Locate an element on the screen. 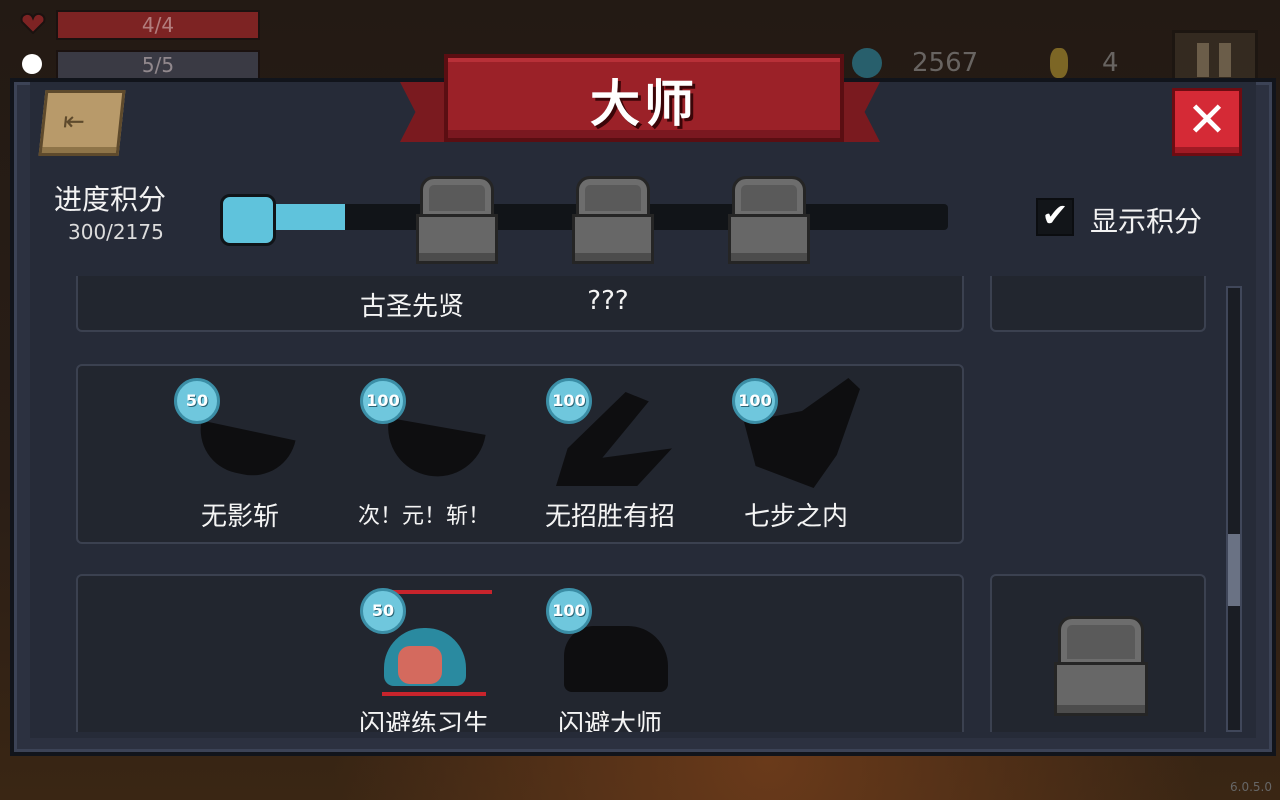 This screenshot has width=1280, height=800. scrollbar-thumb is located at coordinates (1234, 570).